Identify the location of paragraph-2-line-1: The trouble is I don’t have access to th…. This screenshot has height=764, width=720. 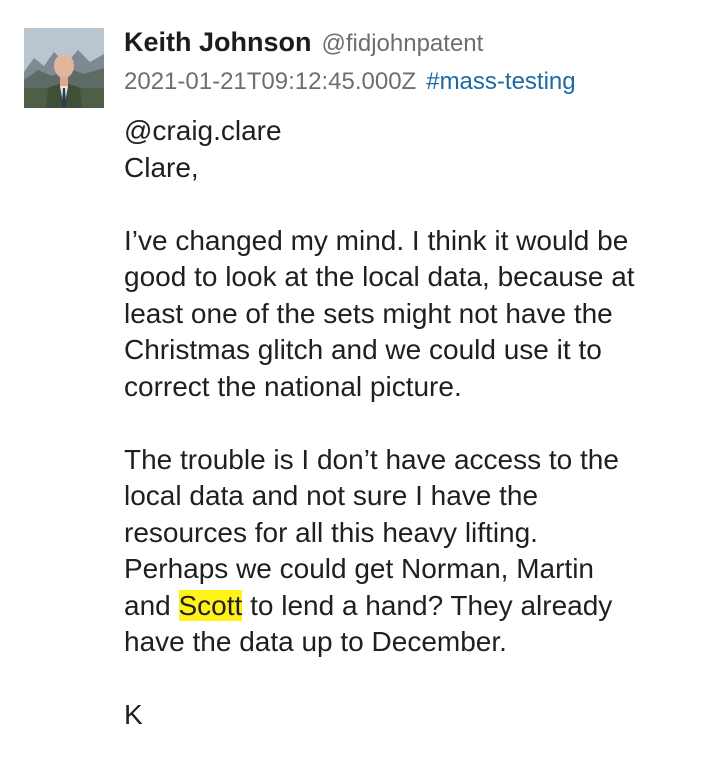
(371, 459).